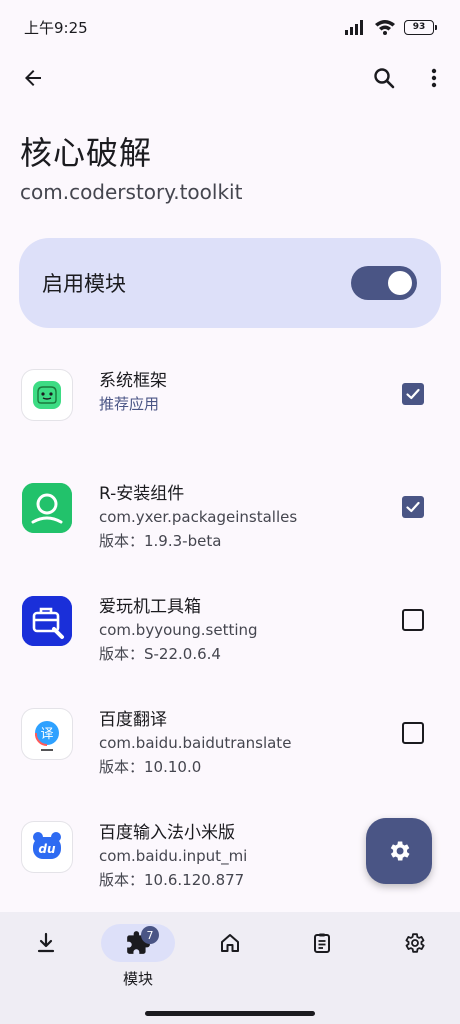 This screenshot has height=1024, width=460. What do you see at coordinates (230, 27) in the screenshot?
I see `status-bar: 上午9:25 93` at bounding box center [230, 27].